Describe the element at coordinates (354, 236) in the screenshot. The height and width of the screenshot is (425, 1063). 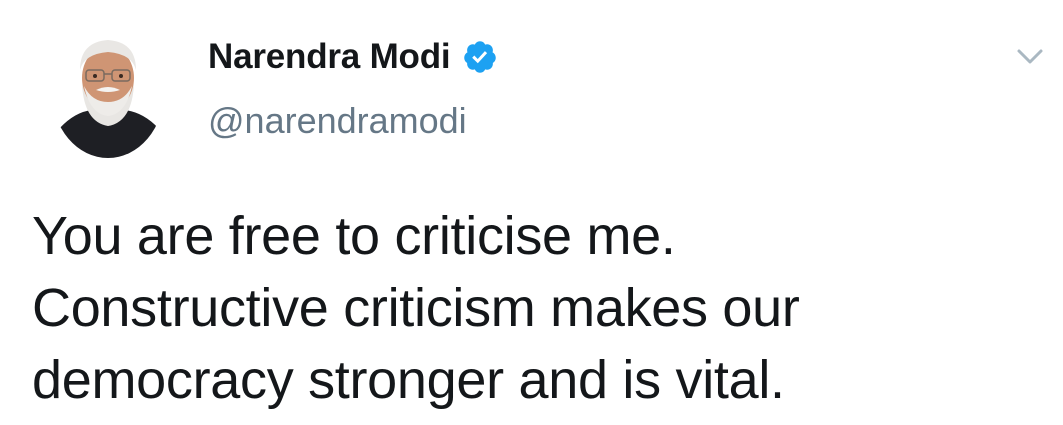
I see `tweet-text-line: You are free to criticise me.` at that location.